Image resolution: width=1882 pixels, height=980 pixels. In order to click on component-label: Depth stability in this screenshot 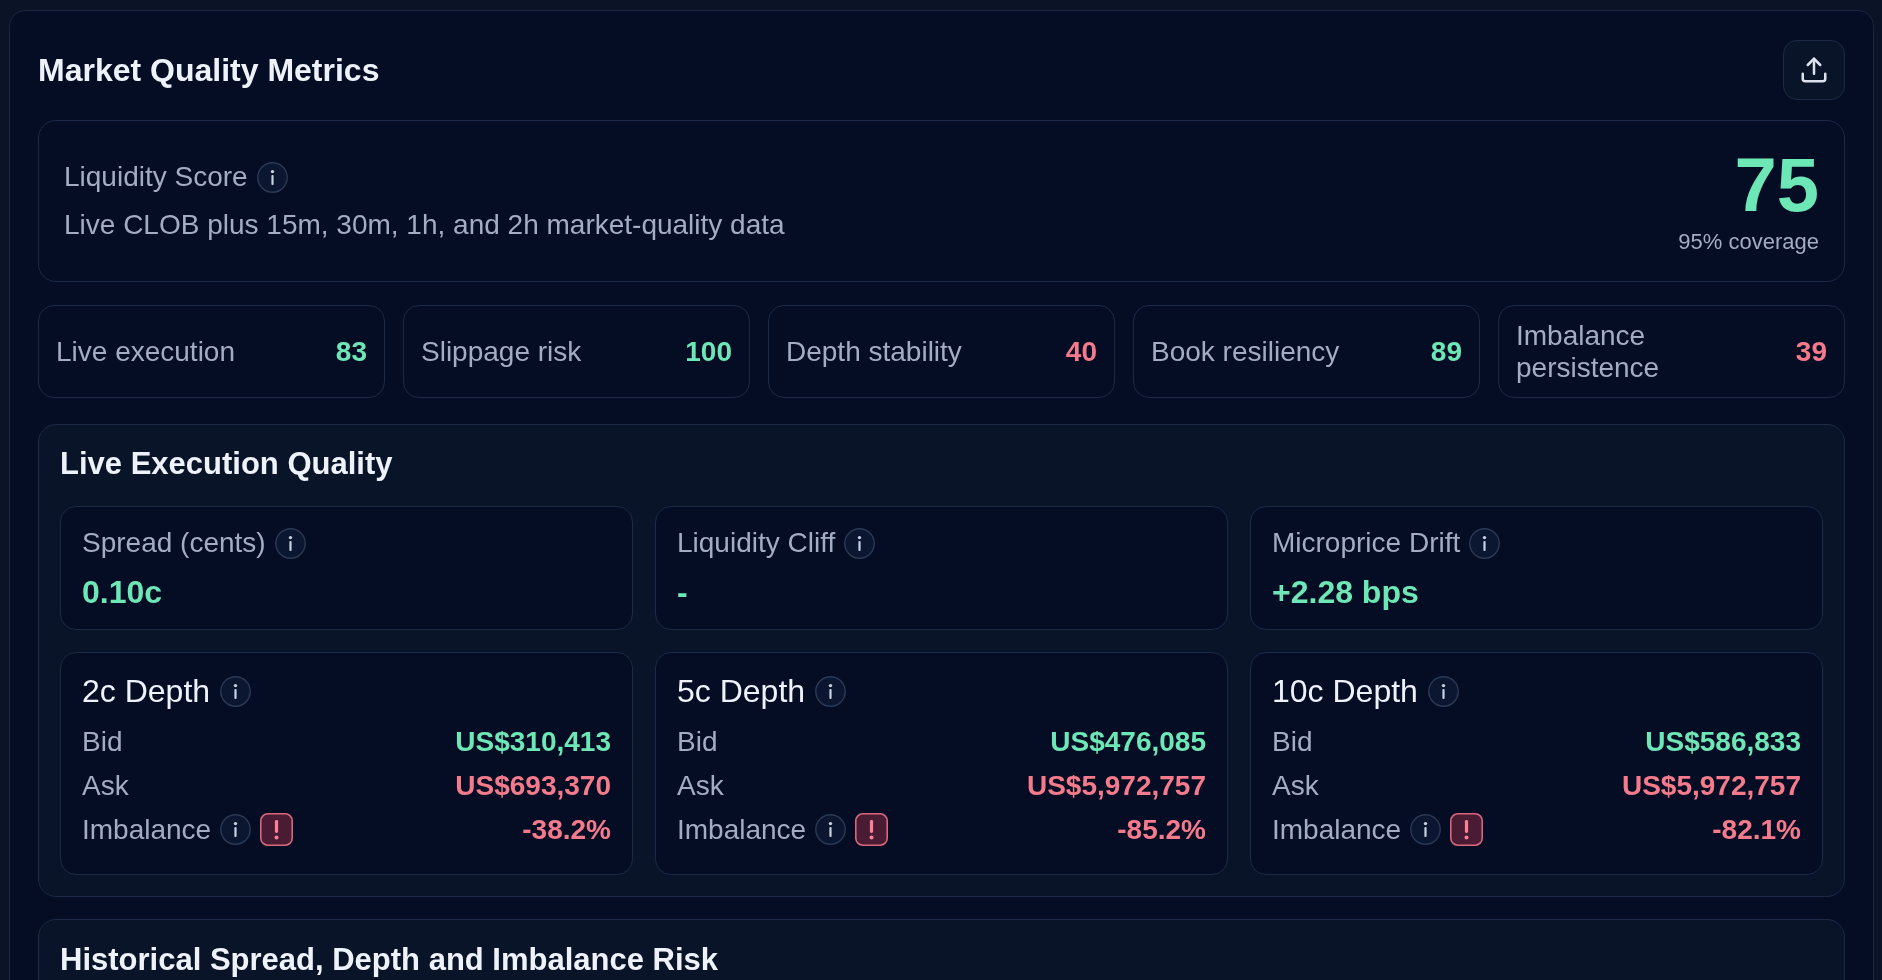, I will do `click(874, 351)`.